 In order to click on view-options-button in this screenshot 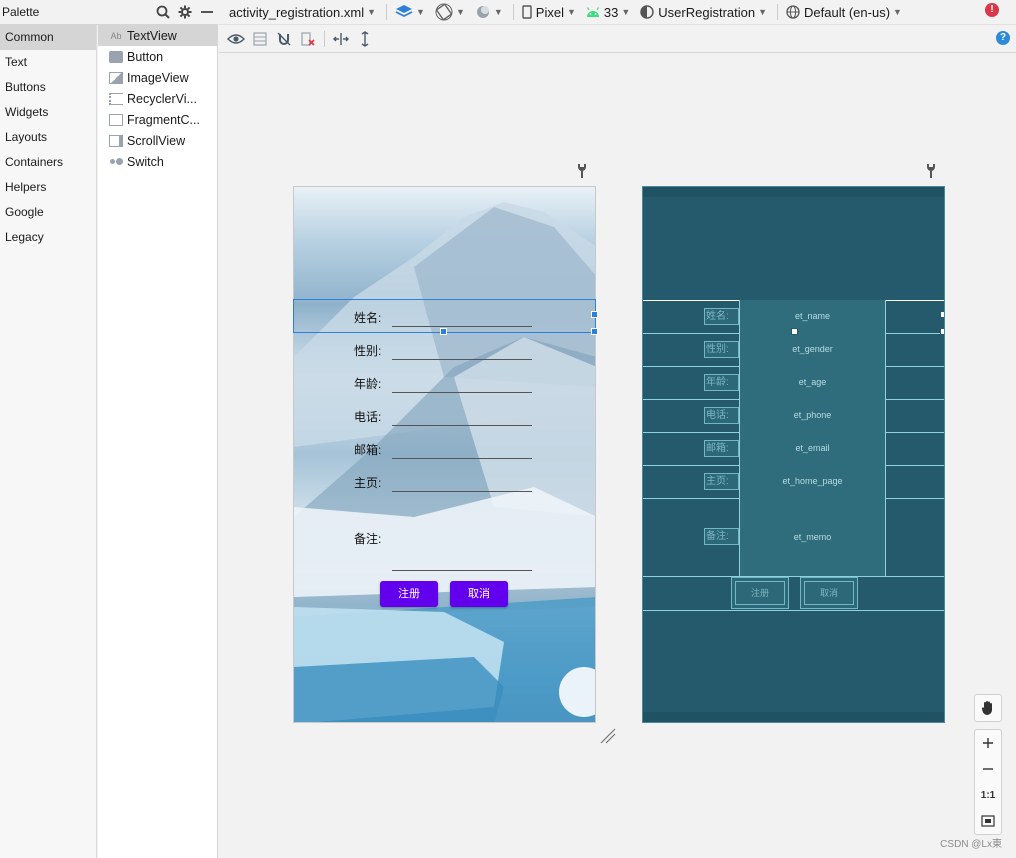, I will do `click(236, 39)`.